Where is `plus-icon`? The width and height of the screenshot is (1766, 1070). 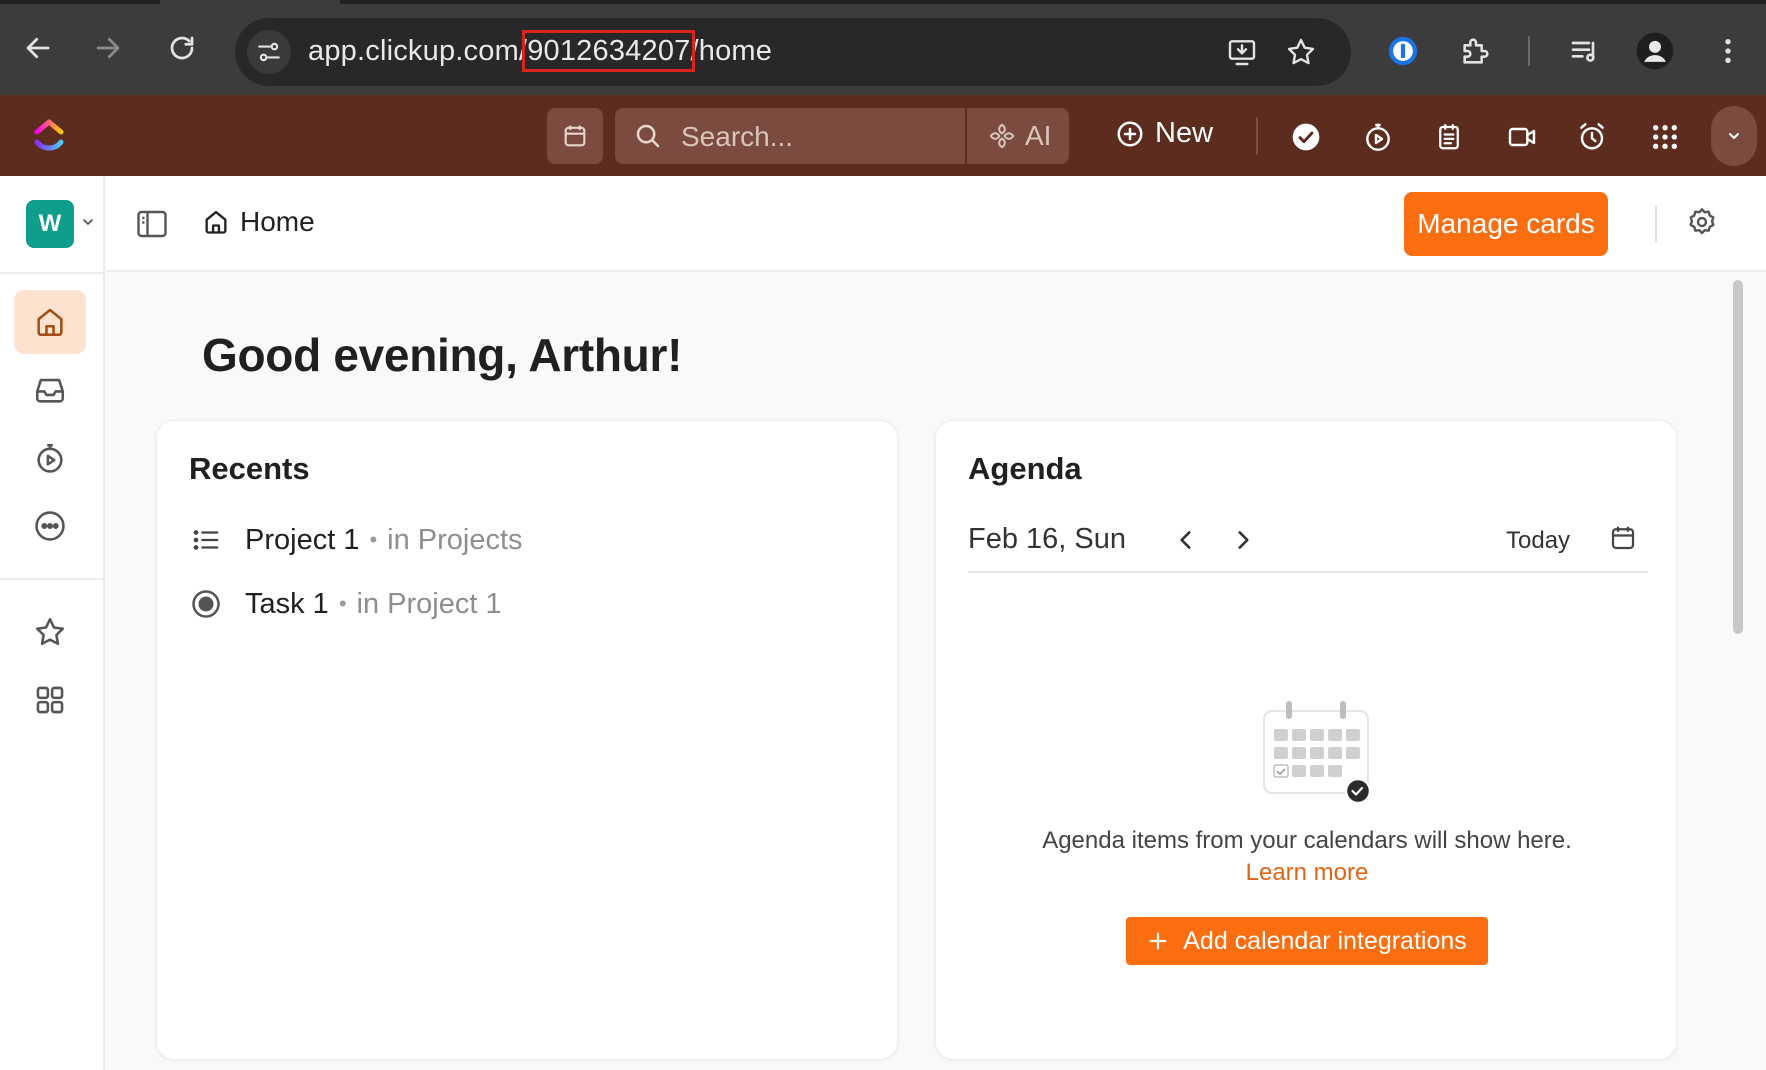
plus-icon is located at coordinates (1158, 941).